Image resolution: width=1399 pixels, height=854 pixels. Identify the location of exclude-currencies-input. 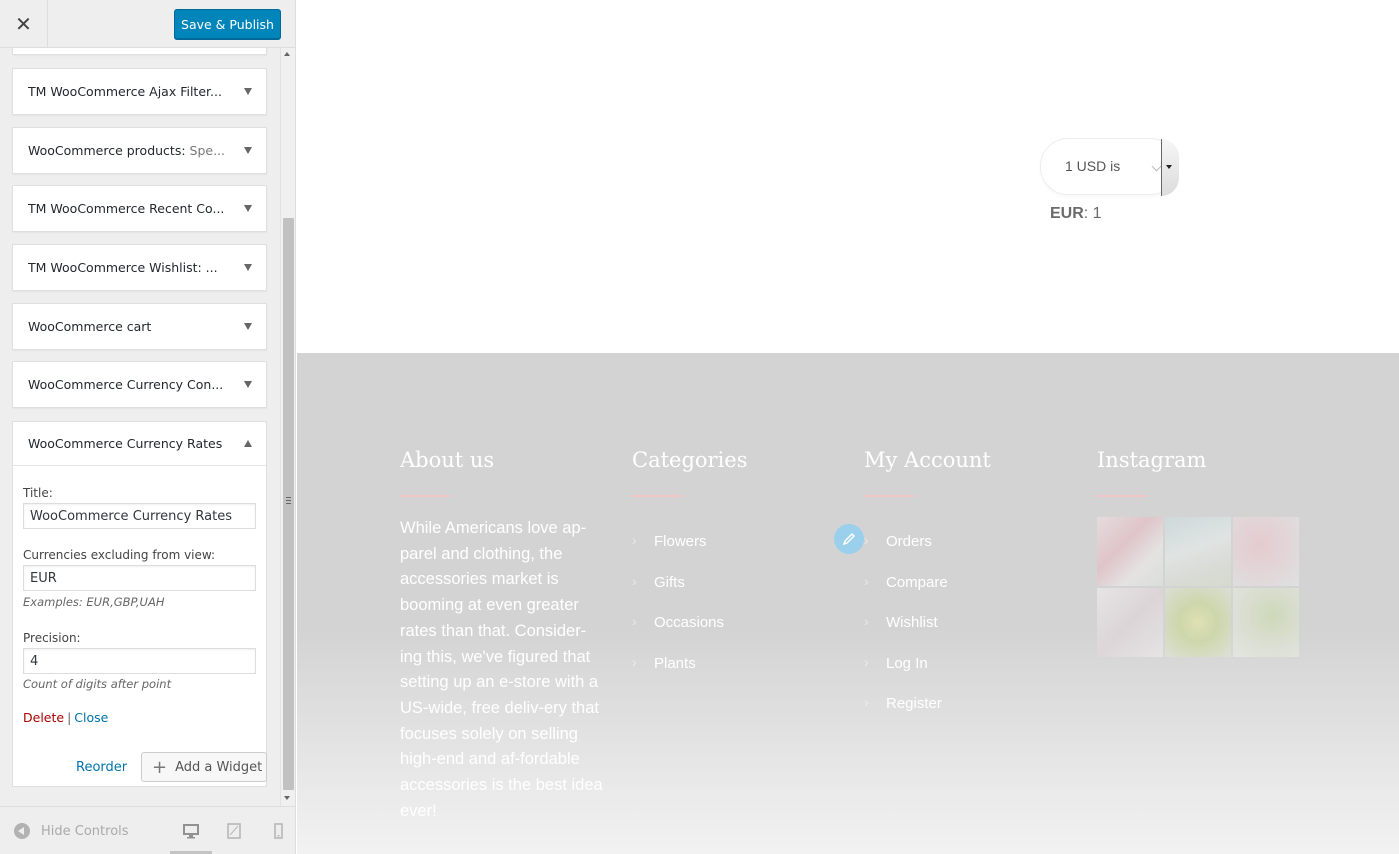
(139, 578).